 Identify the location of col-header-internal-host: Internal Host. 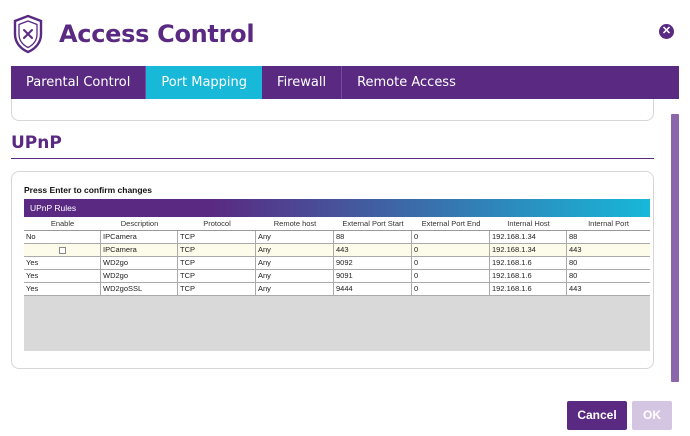
(528, 223).